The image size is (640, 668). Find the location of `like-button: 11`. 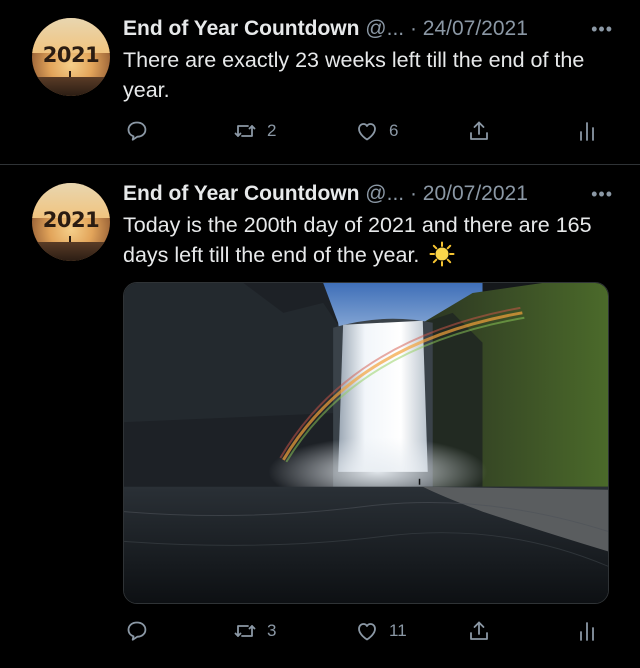

like-button: 11 is located at coordinates (381, 631).